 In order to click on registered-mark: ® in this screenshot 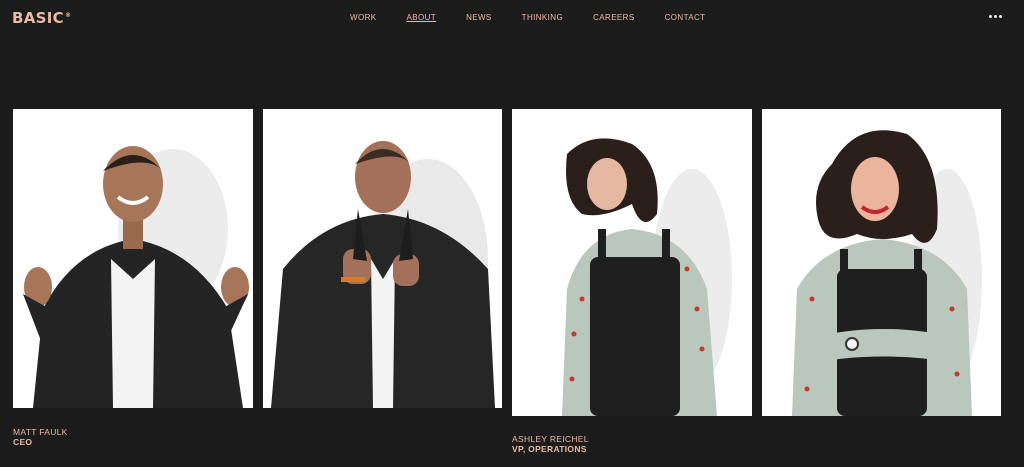, I will do `click(68, 15)`.